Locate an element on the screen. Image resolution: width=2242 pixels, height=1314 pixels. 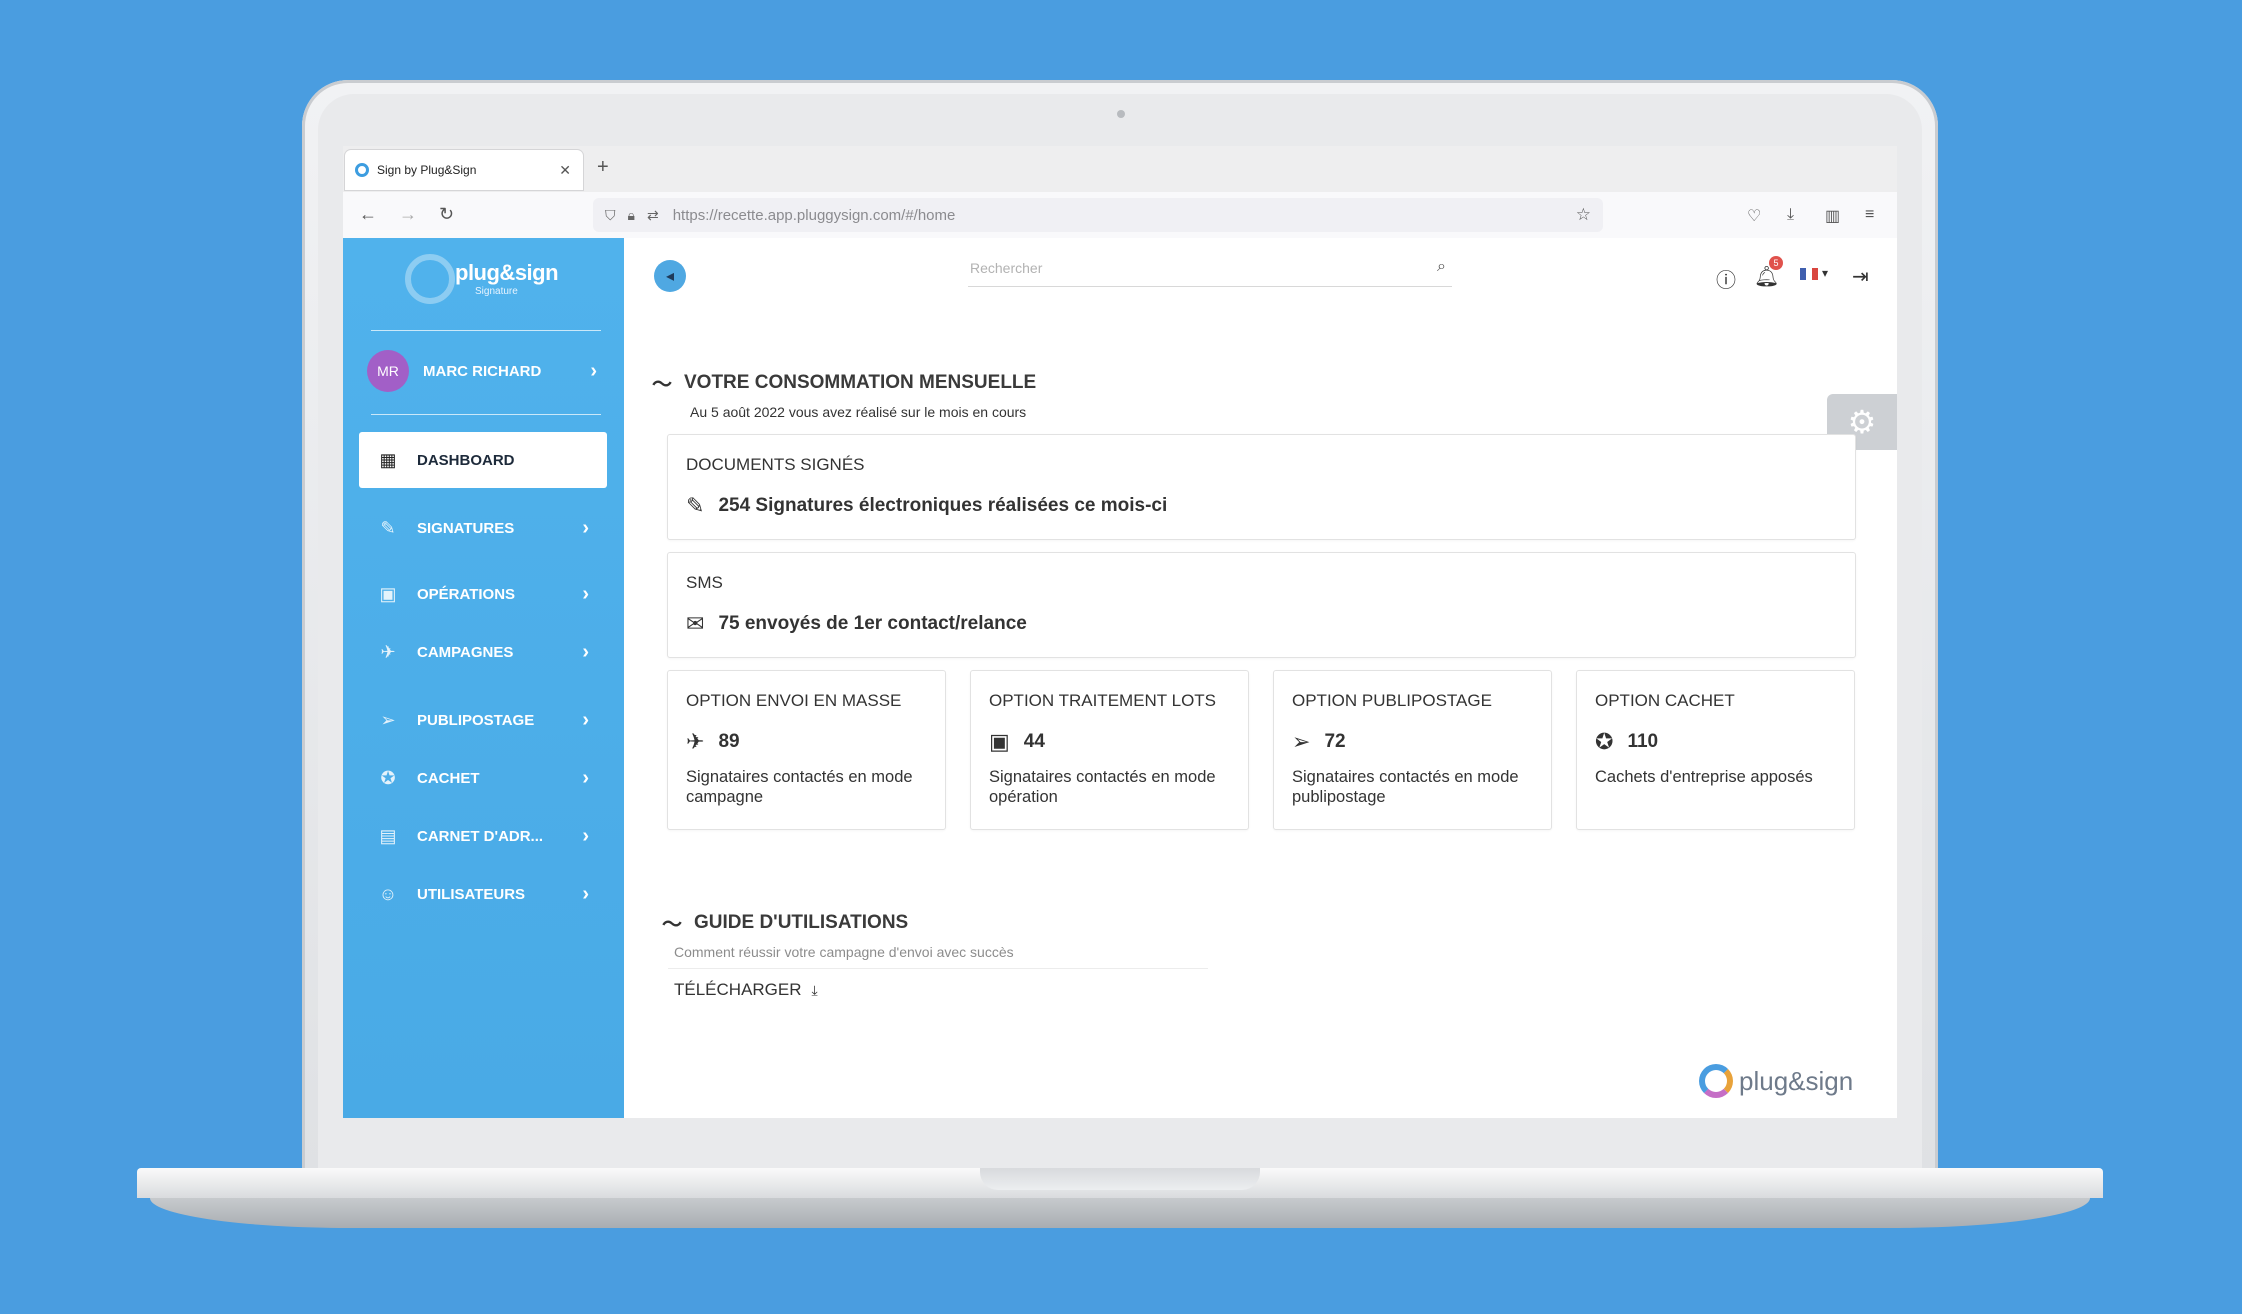
logout-icon: ⇥ is located at coordinates (1860, 276).